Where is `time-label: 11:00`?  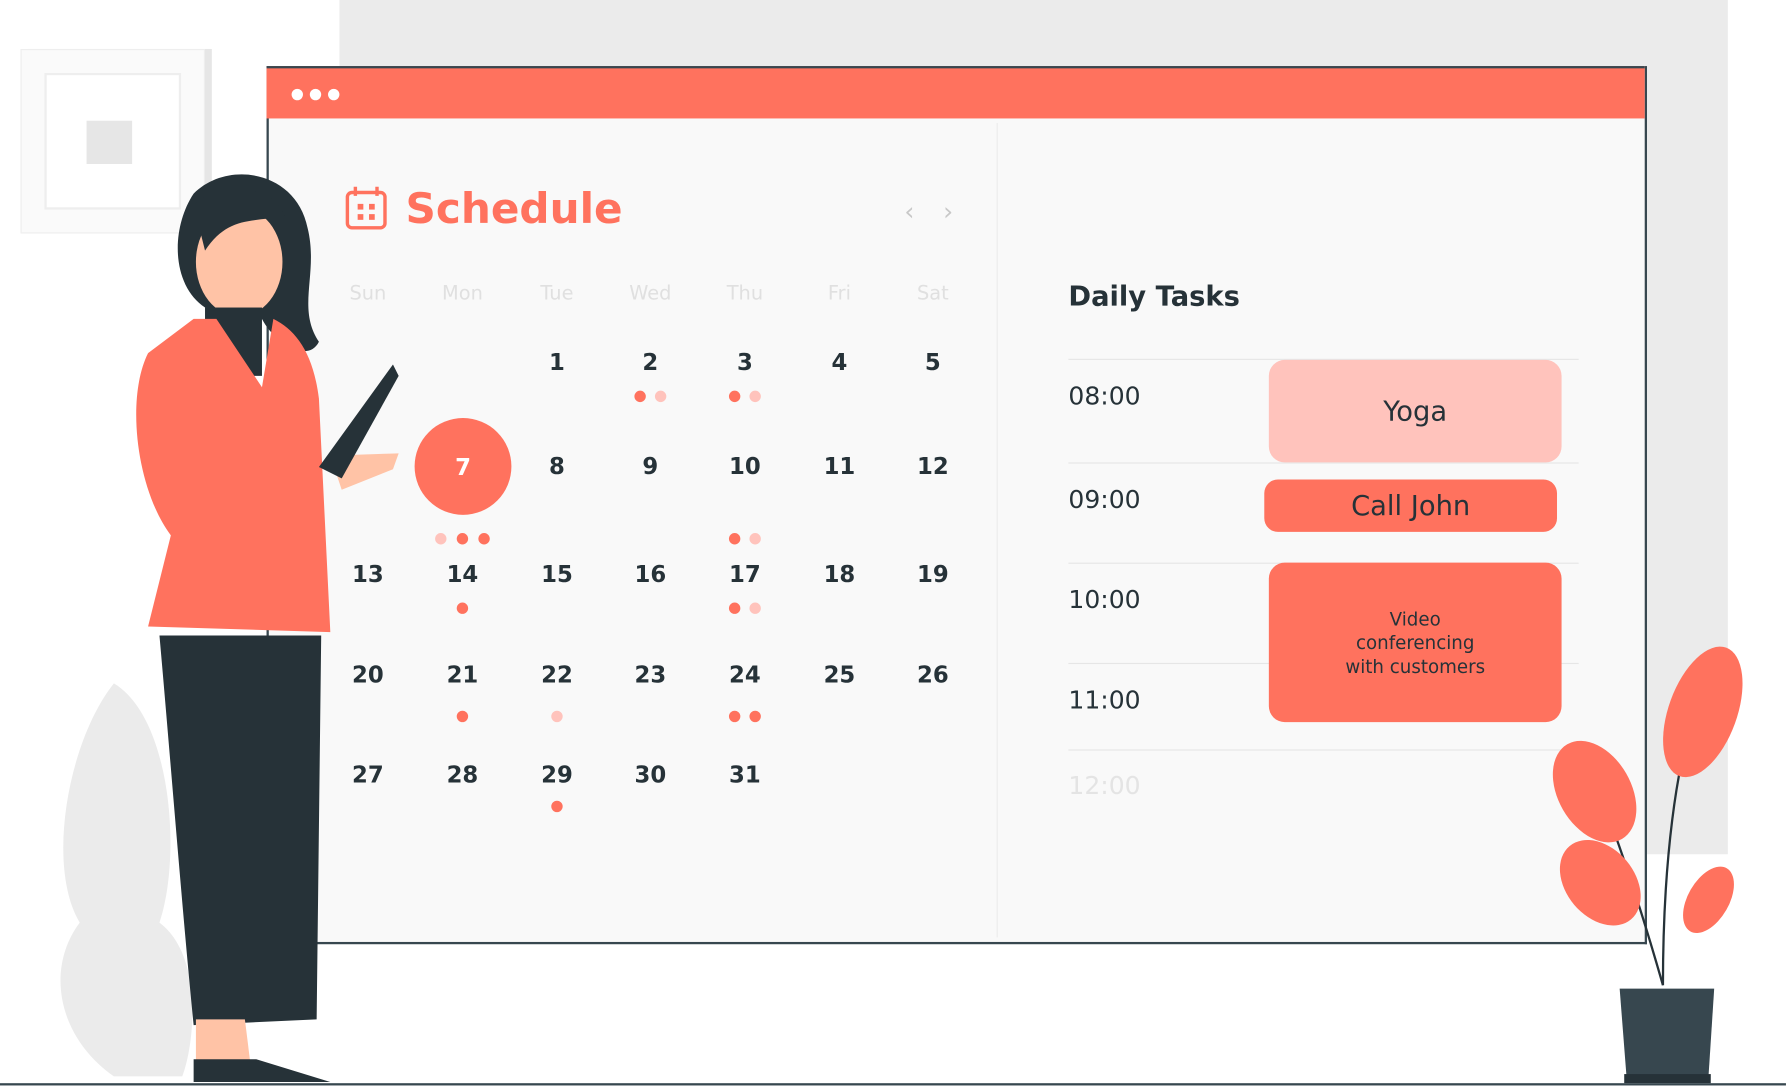
time-label: 11:00 is located at coordinates (1104, 701).